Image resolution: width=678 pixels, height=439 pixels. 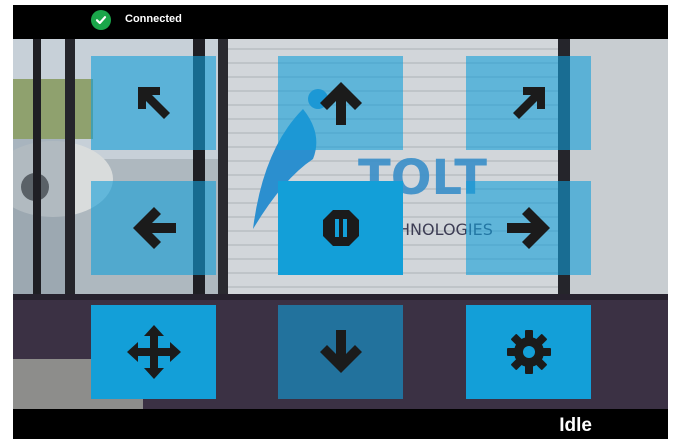 I want to click on gear-icon, so click(x=528, y=352).